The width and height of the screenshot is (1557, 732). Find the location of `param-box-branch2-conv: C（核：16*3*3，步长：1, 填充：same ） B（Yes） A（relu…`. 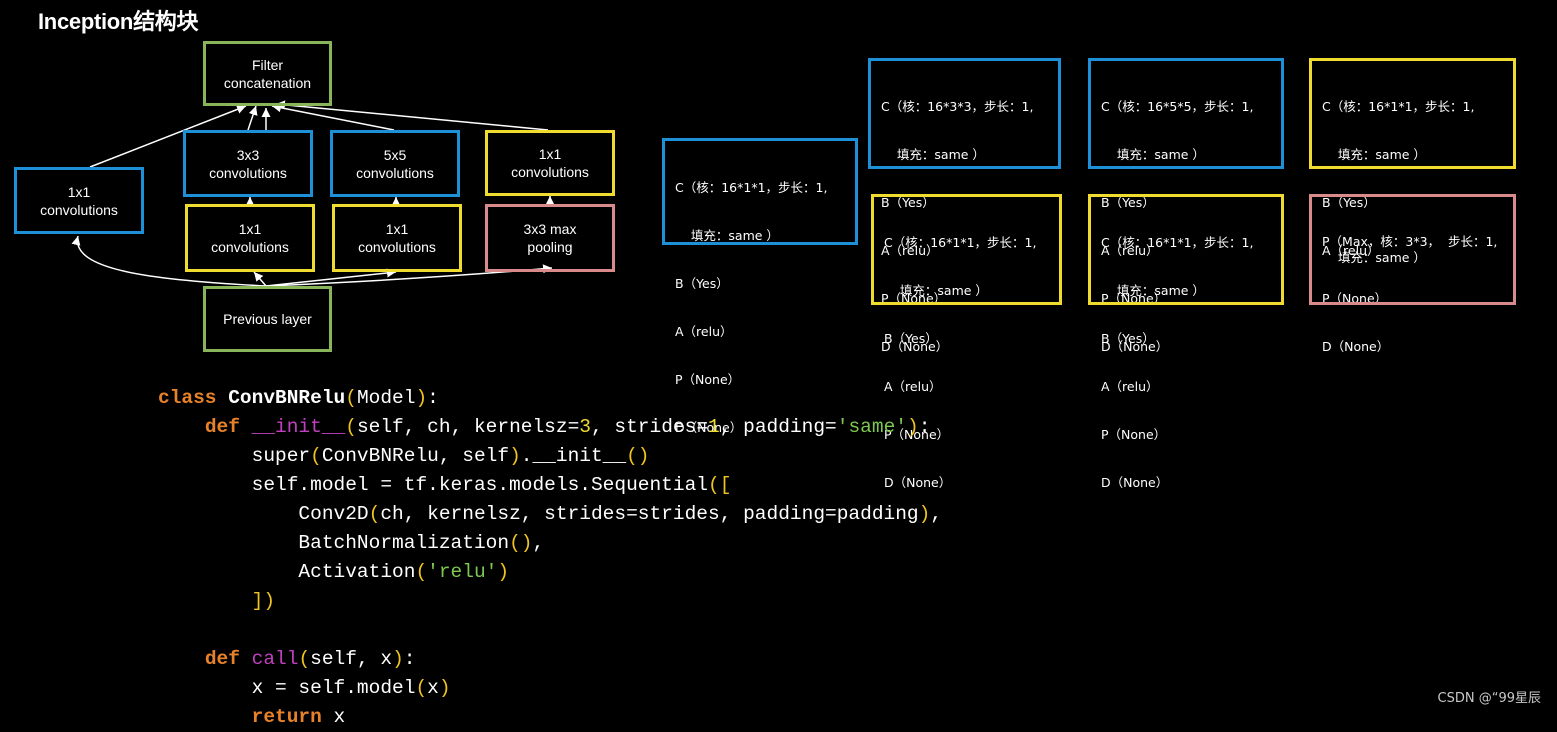

param-box-branch2-conv: C（核：16*3*3，步长：1, 填充：same ） B（Yes） A（relu… is located at coordinates (964, 206).